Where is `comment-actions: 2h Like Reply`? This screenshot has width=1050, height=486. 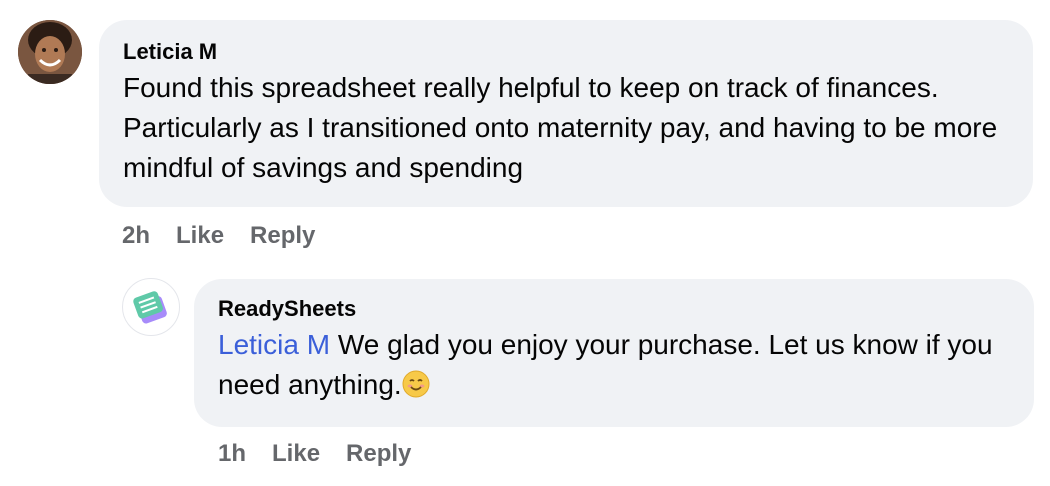
comment-actions: 2h Like Reply is located at coordinates (218, 236).